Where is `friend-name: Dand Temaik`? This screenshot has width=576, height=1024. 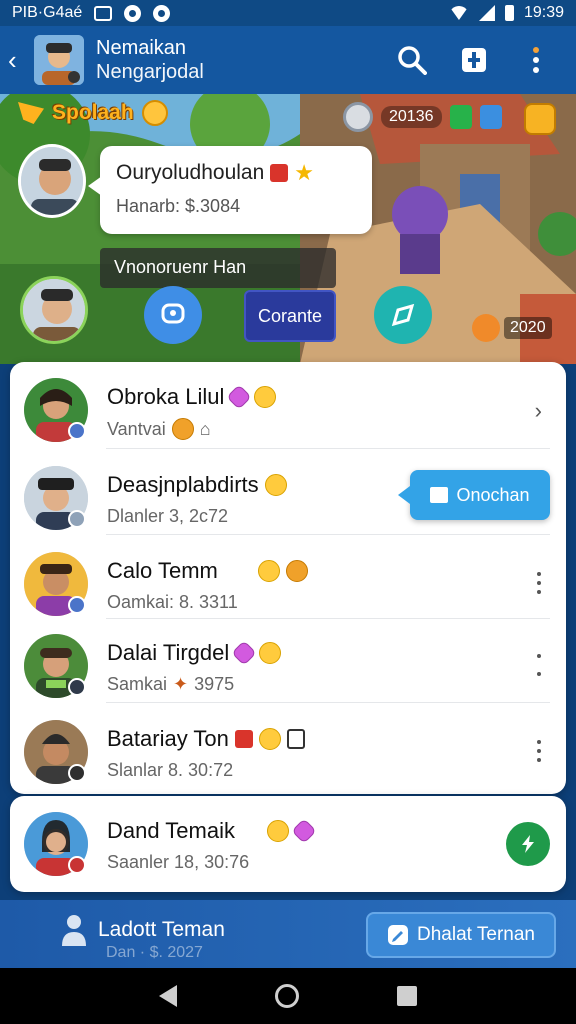
friend-name: Dand Temaik is located at coordinates (171, 830).